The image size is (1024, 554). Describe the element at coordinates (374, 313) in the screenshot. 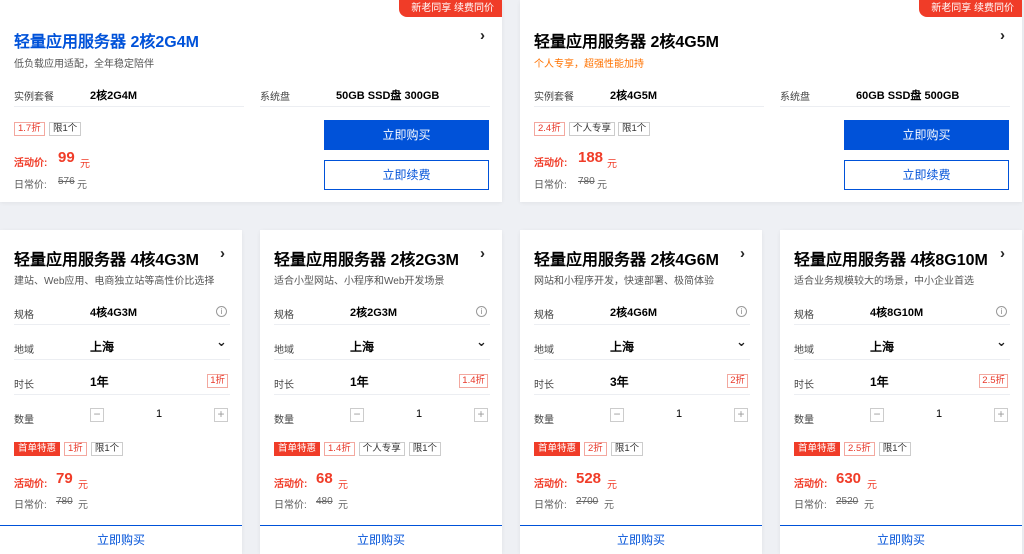

I see `spec-value: 2核2G3M` at that location.